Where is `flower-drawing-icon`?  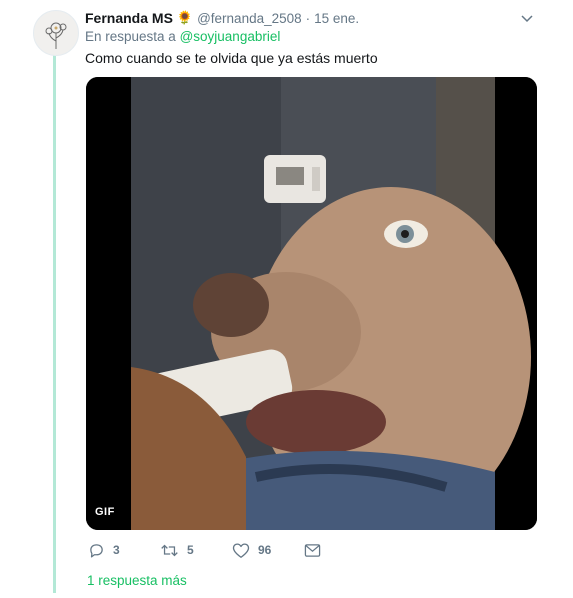
flower-drawing-icon is located at coordinates (56, 35).